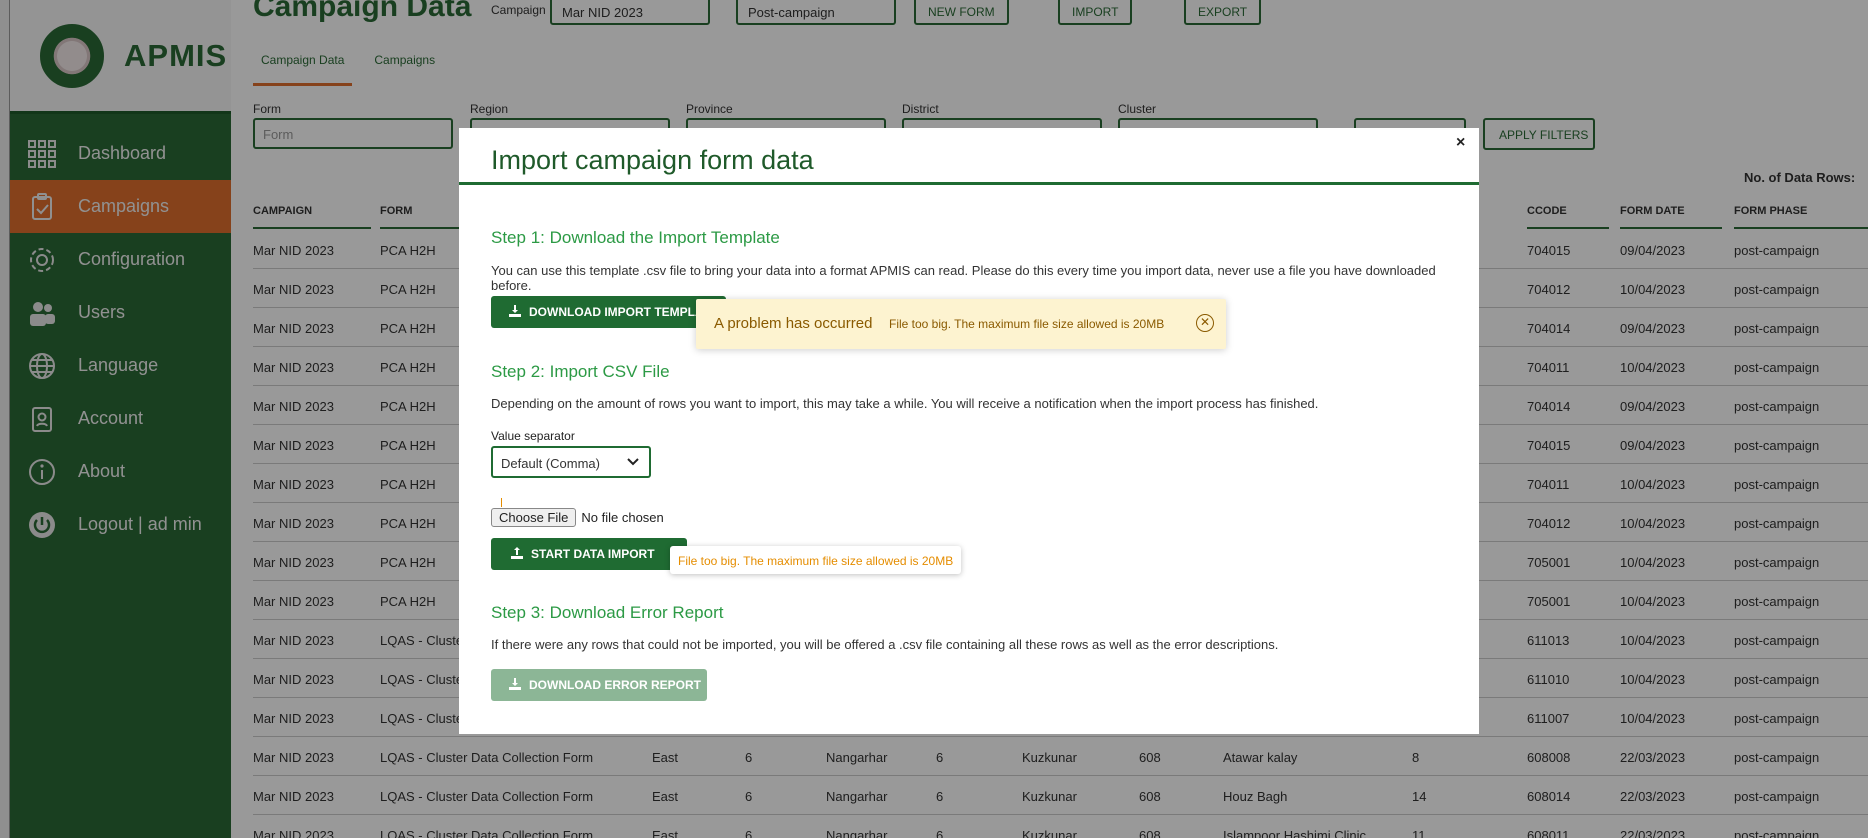  Describe the element at coordinates (534, 517) in the screenshot. I see `choose-file-button: Choose File` at that location.